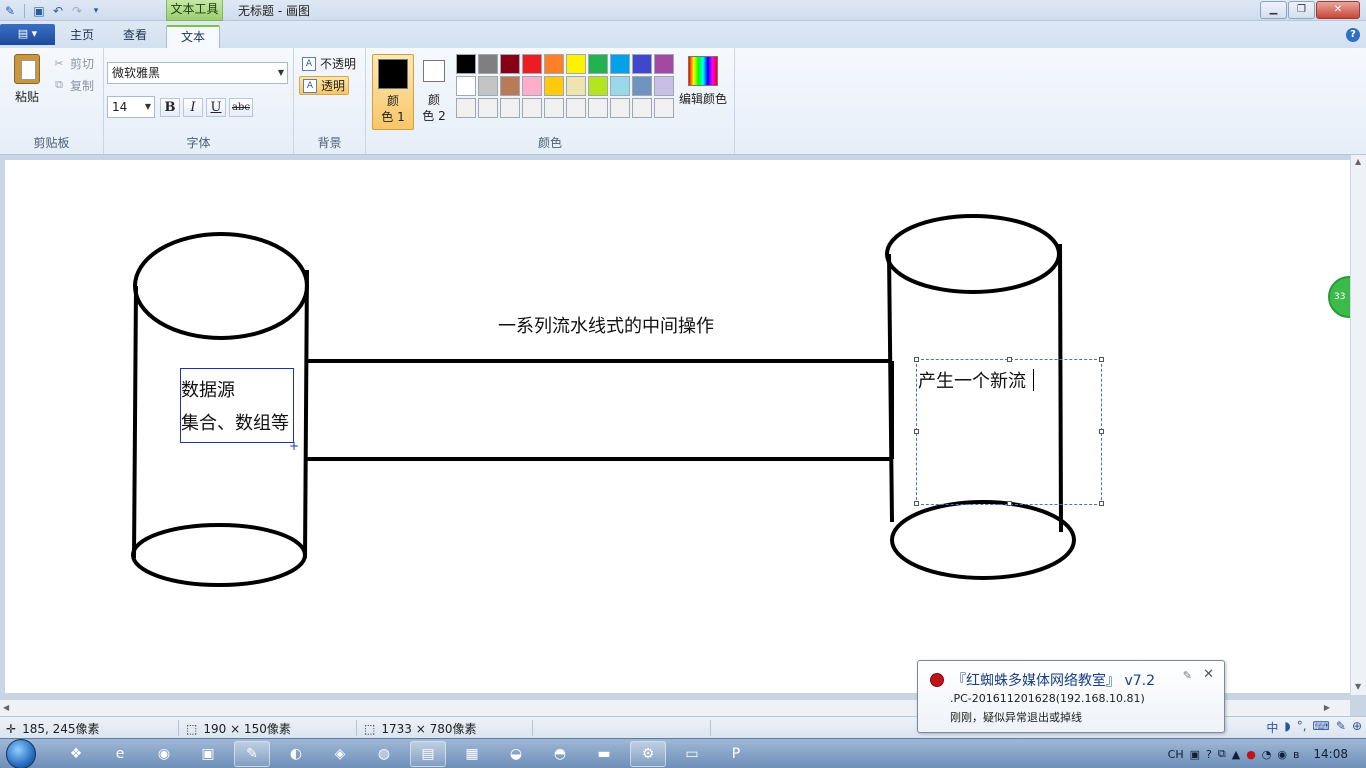 The height and width of the screenshot is (768, 1366). What do you see at coordinates (1009, 503) in the screenshot?
I see `resize-handle-bottom` at bounding box center [1009, 503].